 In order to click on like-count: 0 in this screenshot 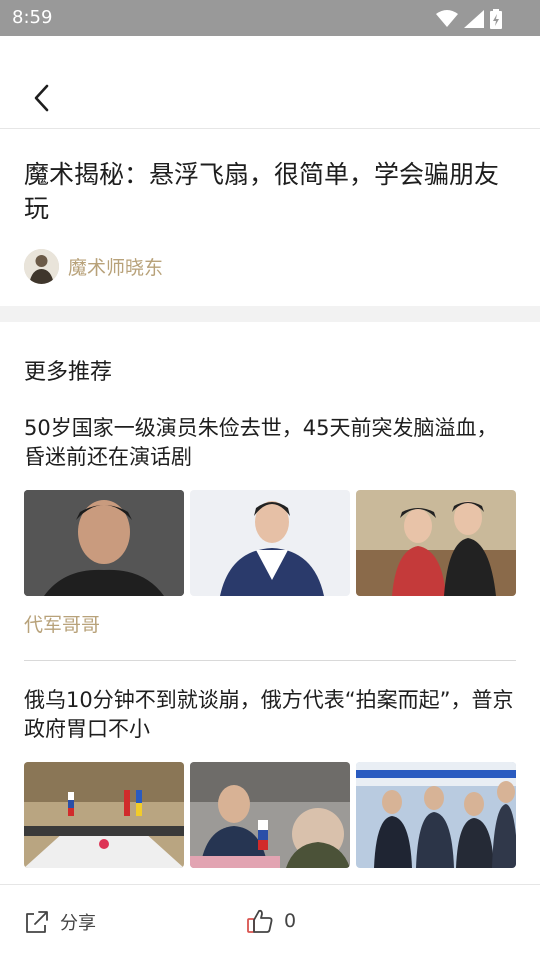, I will do `click(290, 921)`.